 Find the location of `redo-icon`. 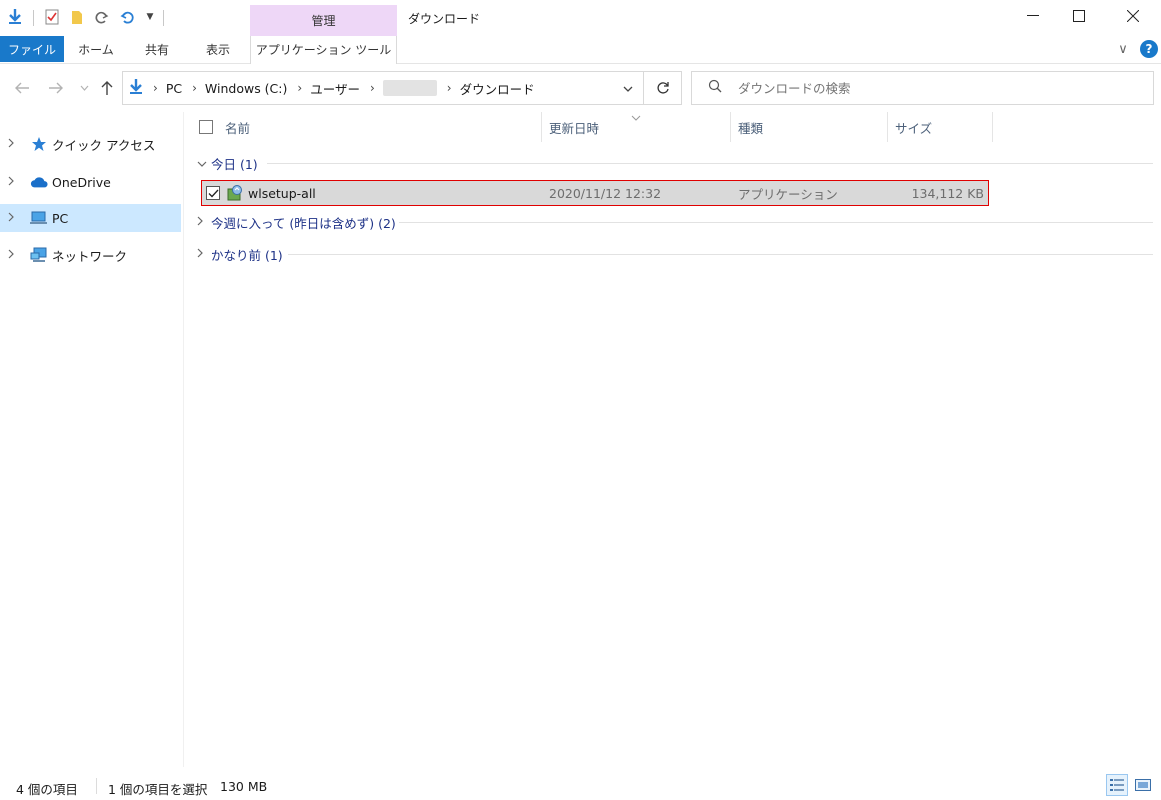

redo-icon is located at coordinates (102, 17).